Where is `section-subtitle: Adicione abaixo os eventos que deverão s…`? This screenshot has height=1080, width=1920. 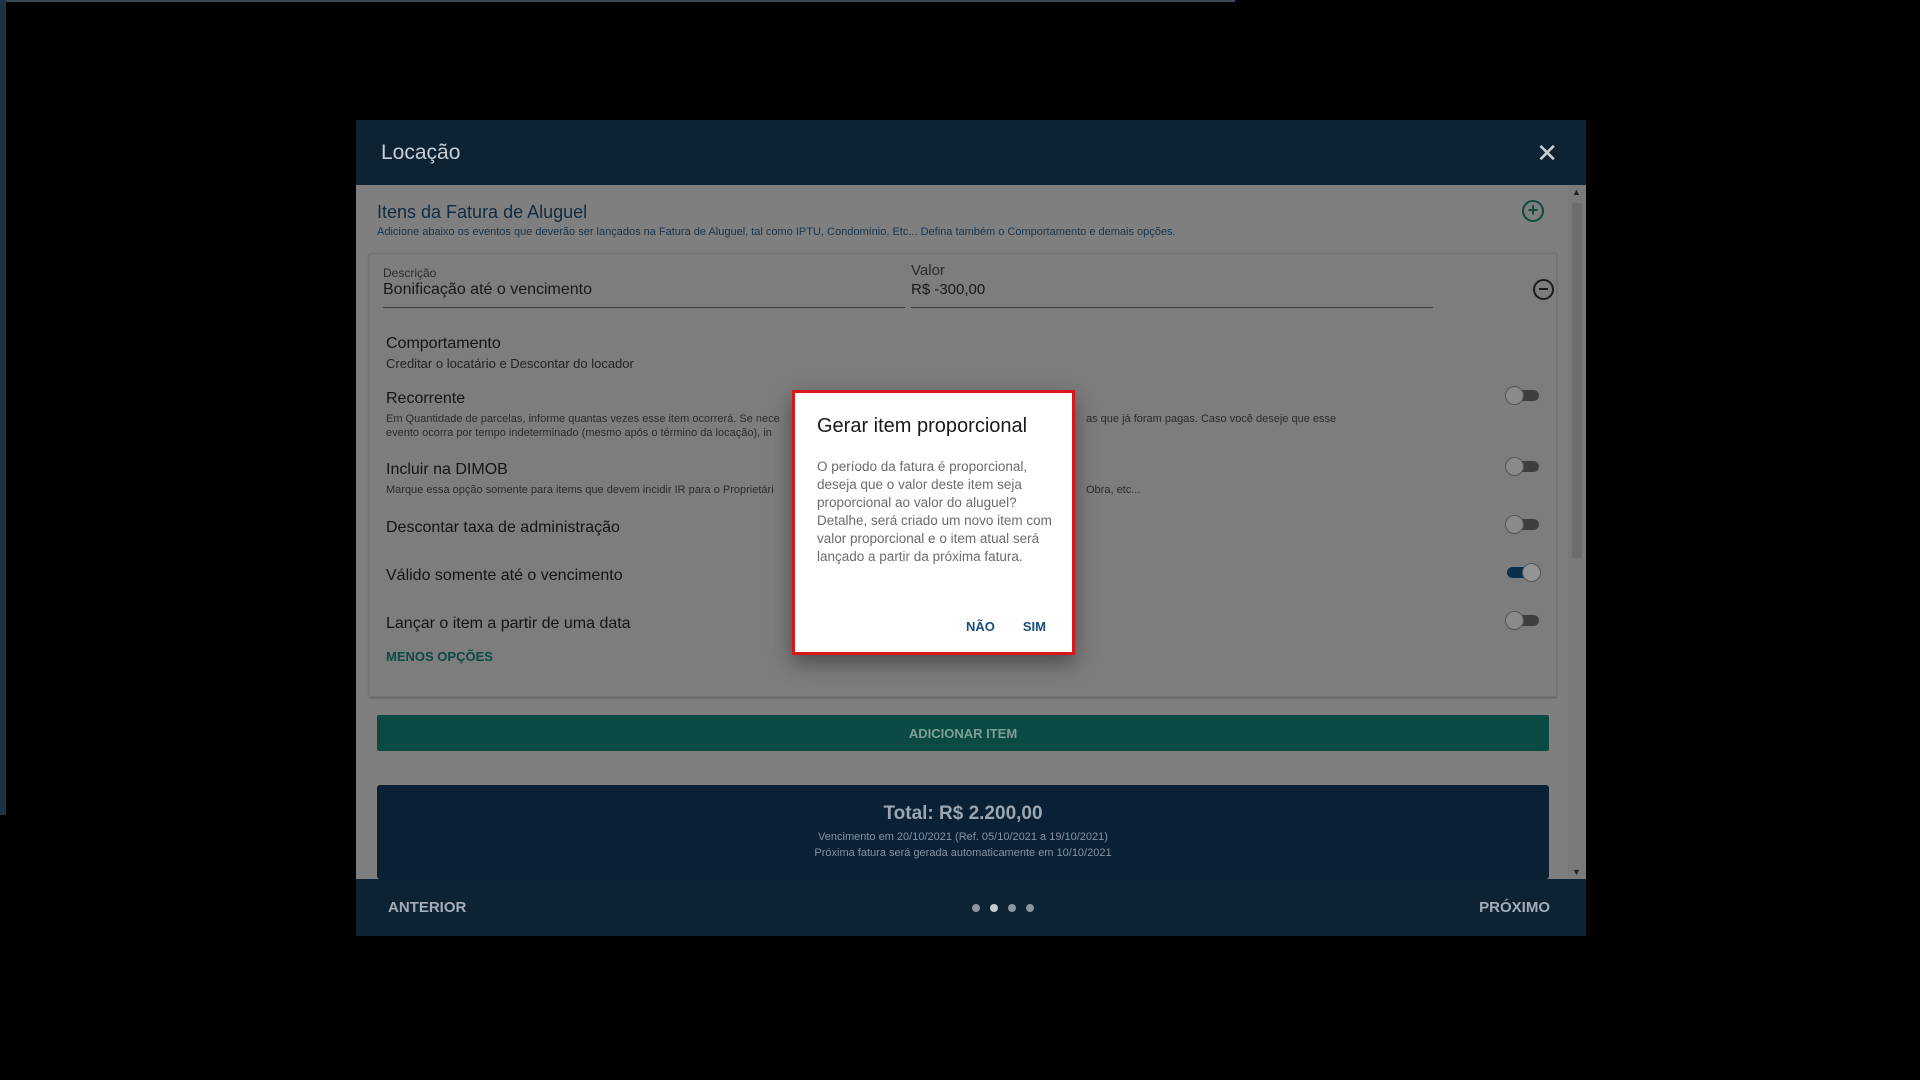
section-subtitle: Adicione abaixo os eventos que deverão s… is located at coordinates (776, 232).